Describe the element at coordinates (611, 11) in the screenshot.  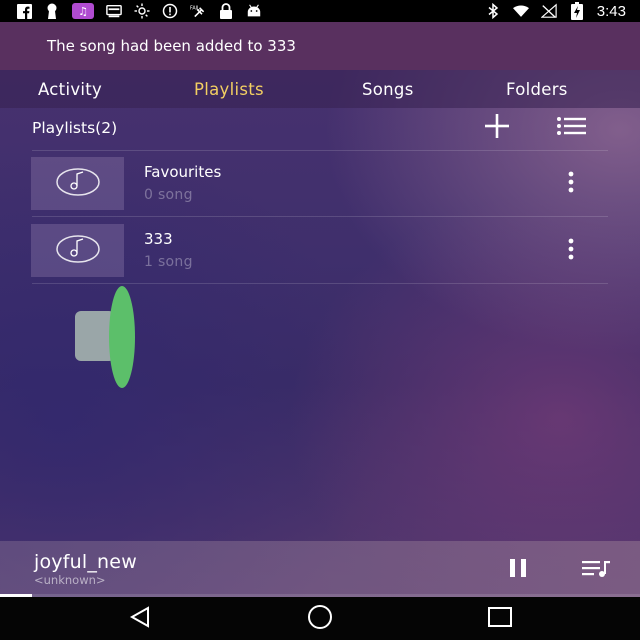
I see `status-time: 3:43` at that location.